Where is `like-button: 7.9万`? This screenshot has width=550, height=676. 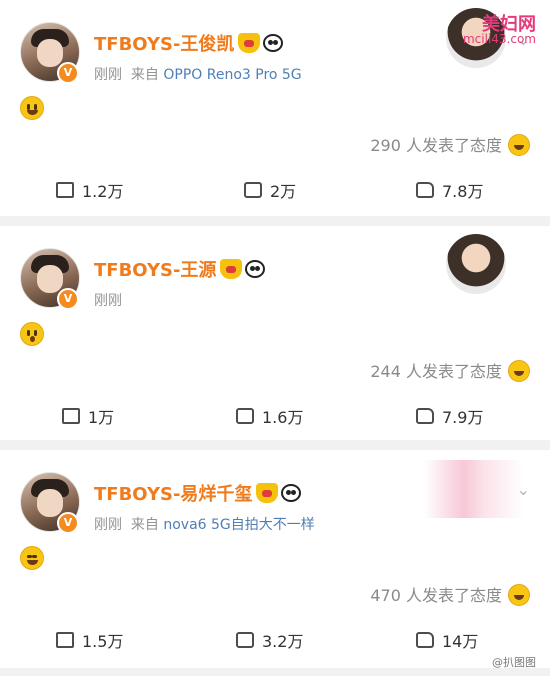
like-button: 7.9万 is located at coordinates (449, 416).